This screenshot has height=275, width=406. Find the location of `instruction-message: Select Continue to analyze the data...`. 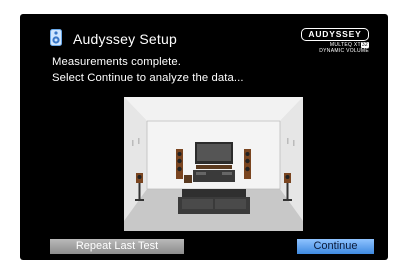

instruction-message: Select Continue to analyze the data... is located at coordinates (148, 78).